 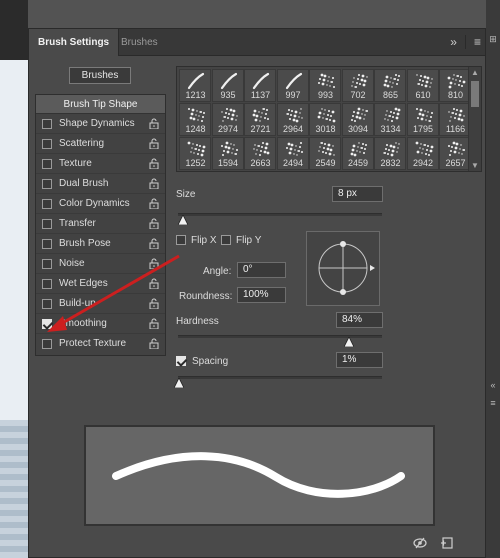 I want to click on brush-tip-preset: 2459, so click(x=357, y=153).